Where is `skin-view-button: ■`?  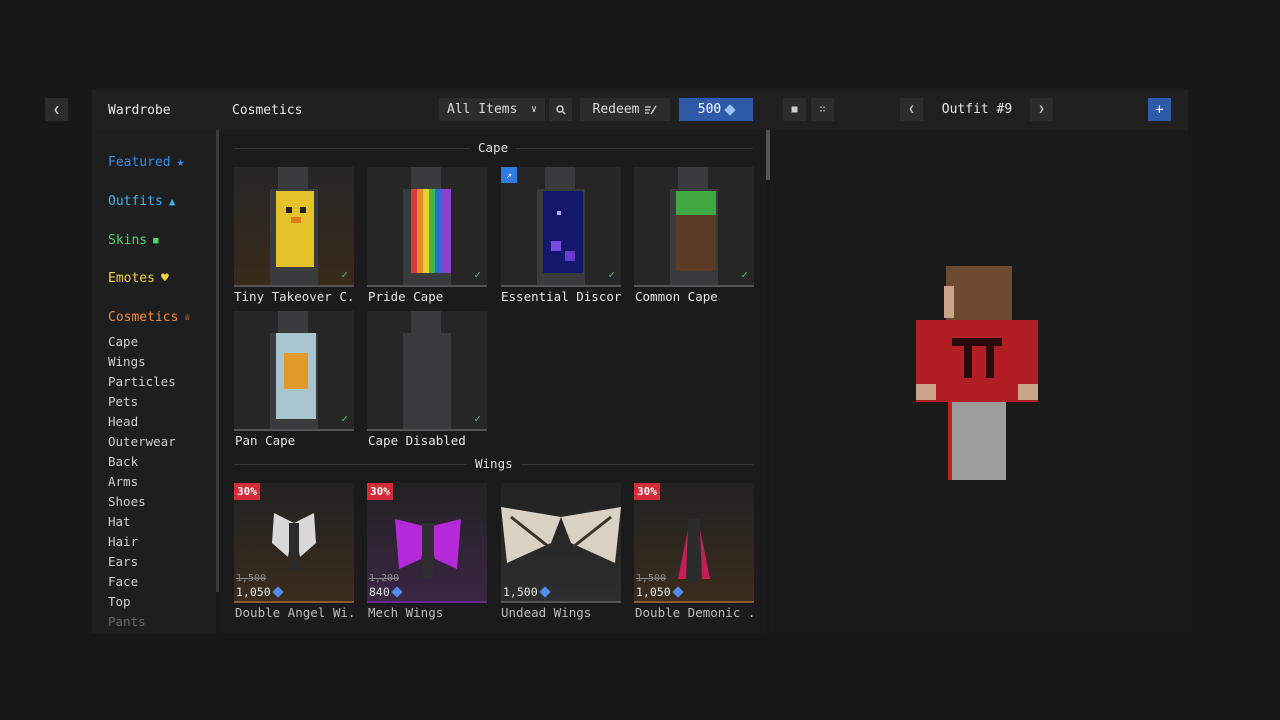 skin-view-button: ■ is located at coordinates (794, 109).